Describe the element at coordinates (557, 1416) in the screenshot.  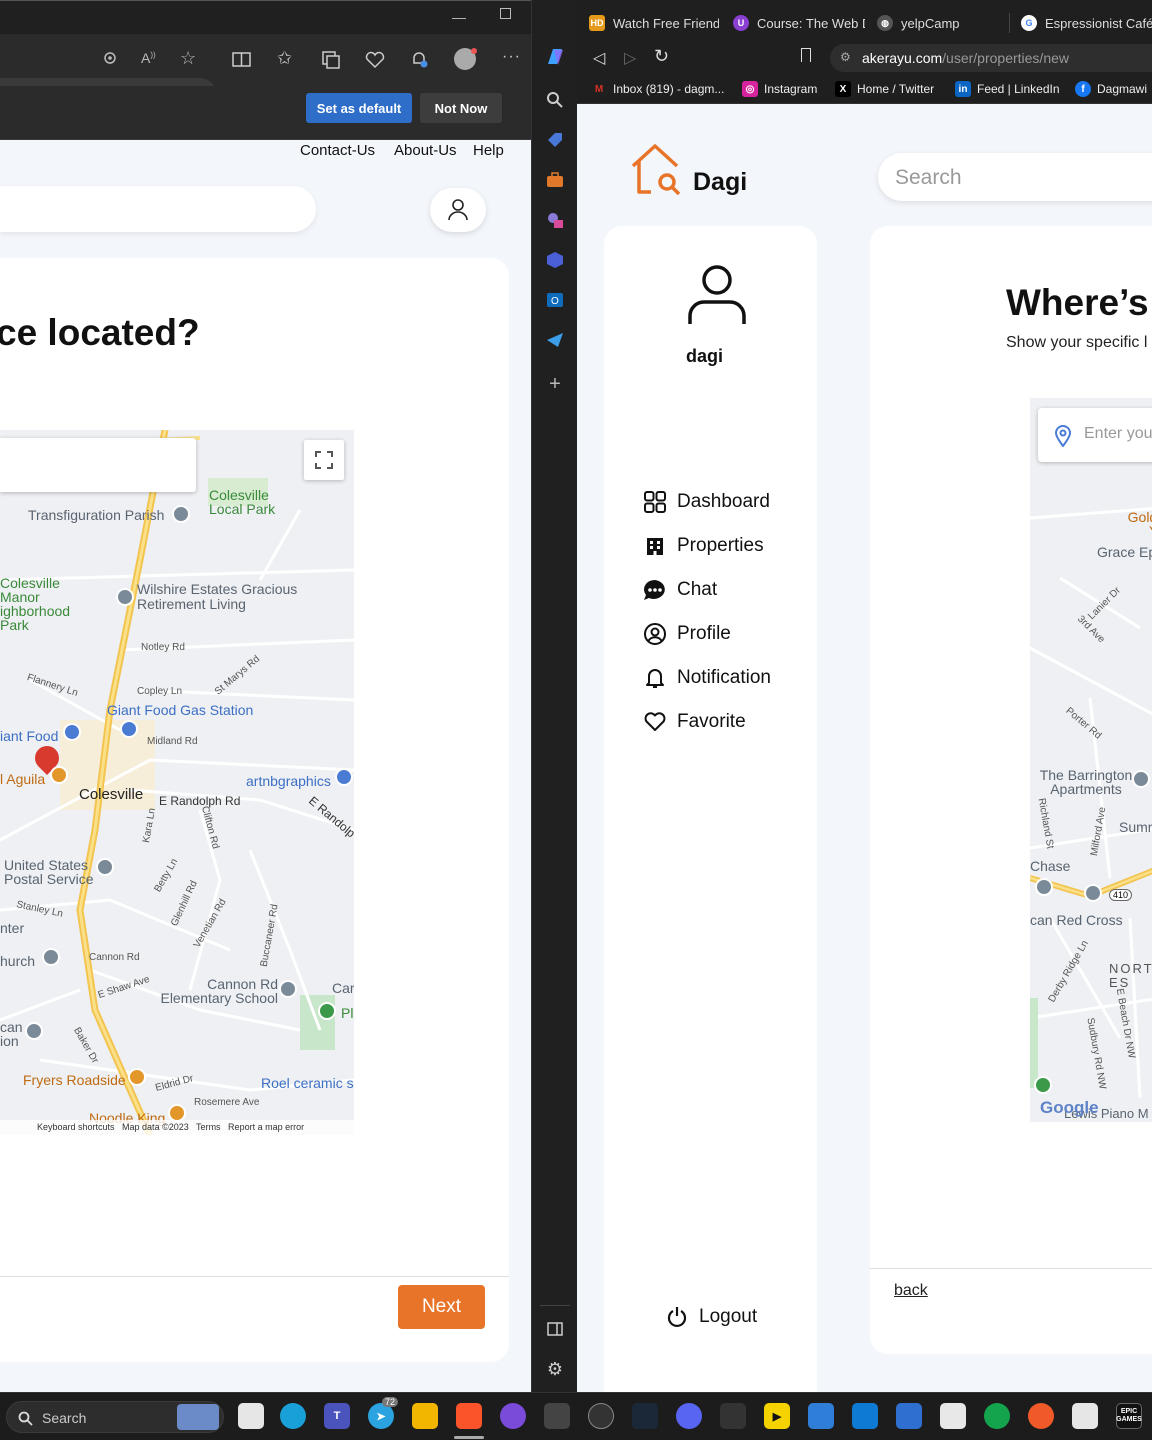
I see `unity-icon` at that location.